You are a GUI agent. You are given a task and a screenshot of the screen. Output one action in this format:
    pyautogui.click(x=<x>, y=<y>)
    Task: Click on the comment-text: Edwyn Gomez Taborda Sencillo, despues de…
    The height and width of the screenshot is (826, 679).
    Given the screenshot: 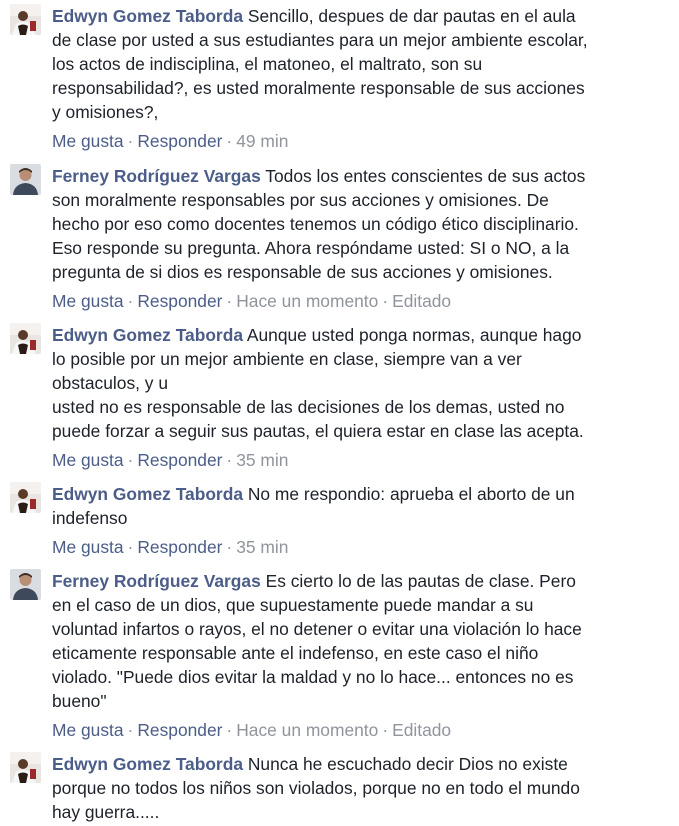 What is the action you would take?
    pyautogui.click(x=360, y=64)
    